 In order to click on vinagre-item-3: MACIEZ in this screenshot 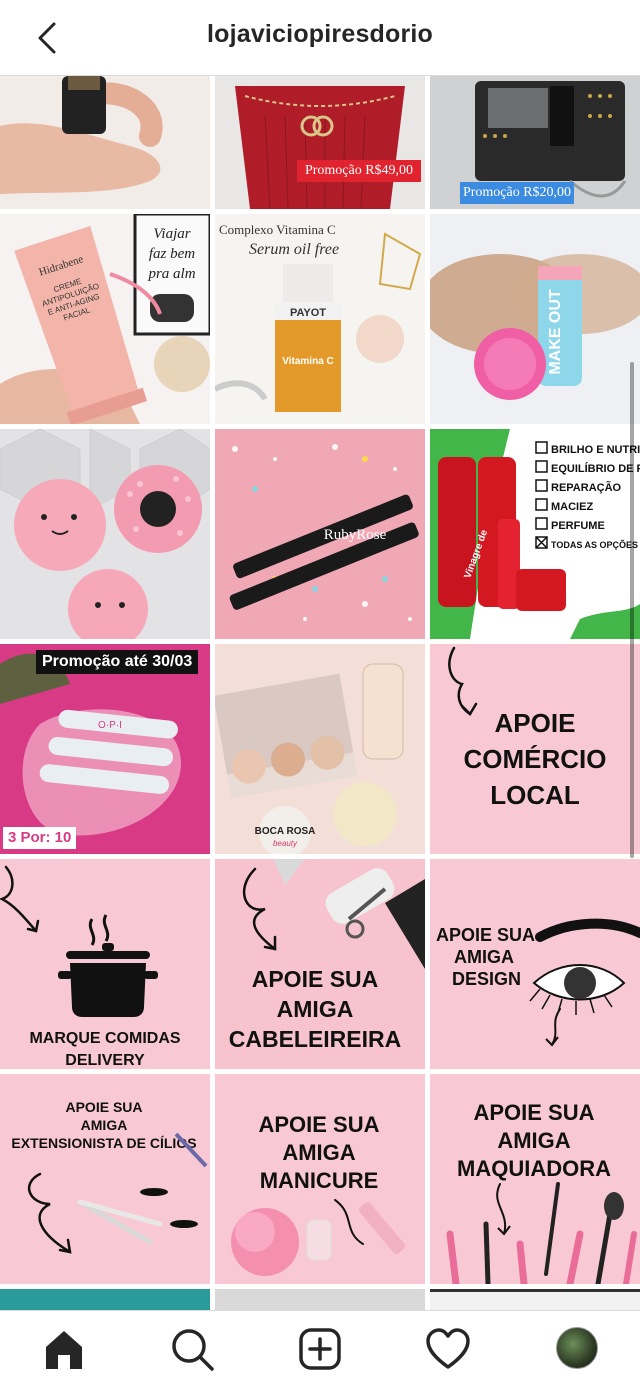, I will do `click(572, 507)`.